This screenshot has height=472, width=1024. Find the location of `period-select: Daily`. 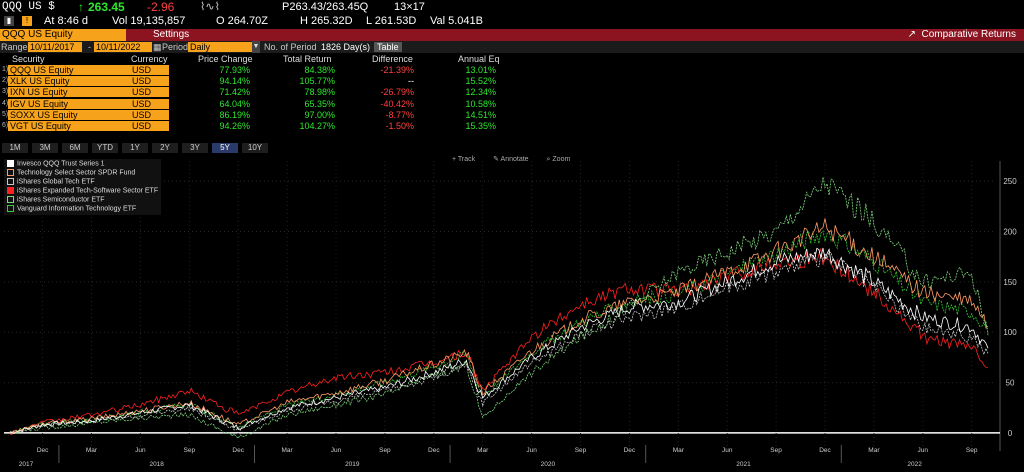

period-select: Daily is located at coordinates (220, 47).